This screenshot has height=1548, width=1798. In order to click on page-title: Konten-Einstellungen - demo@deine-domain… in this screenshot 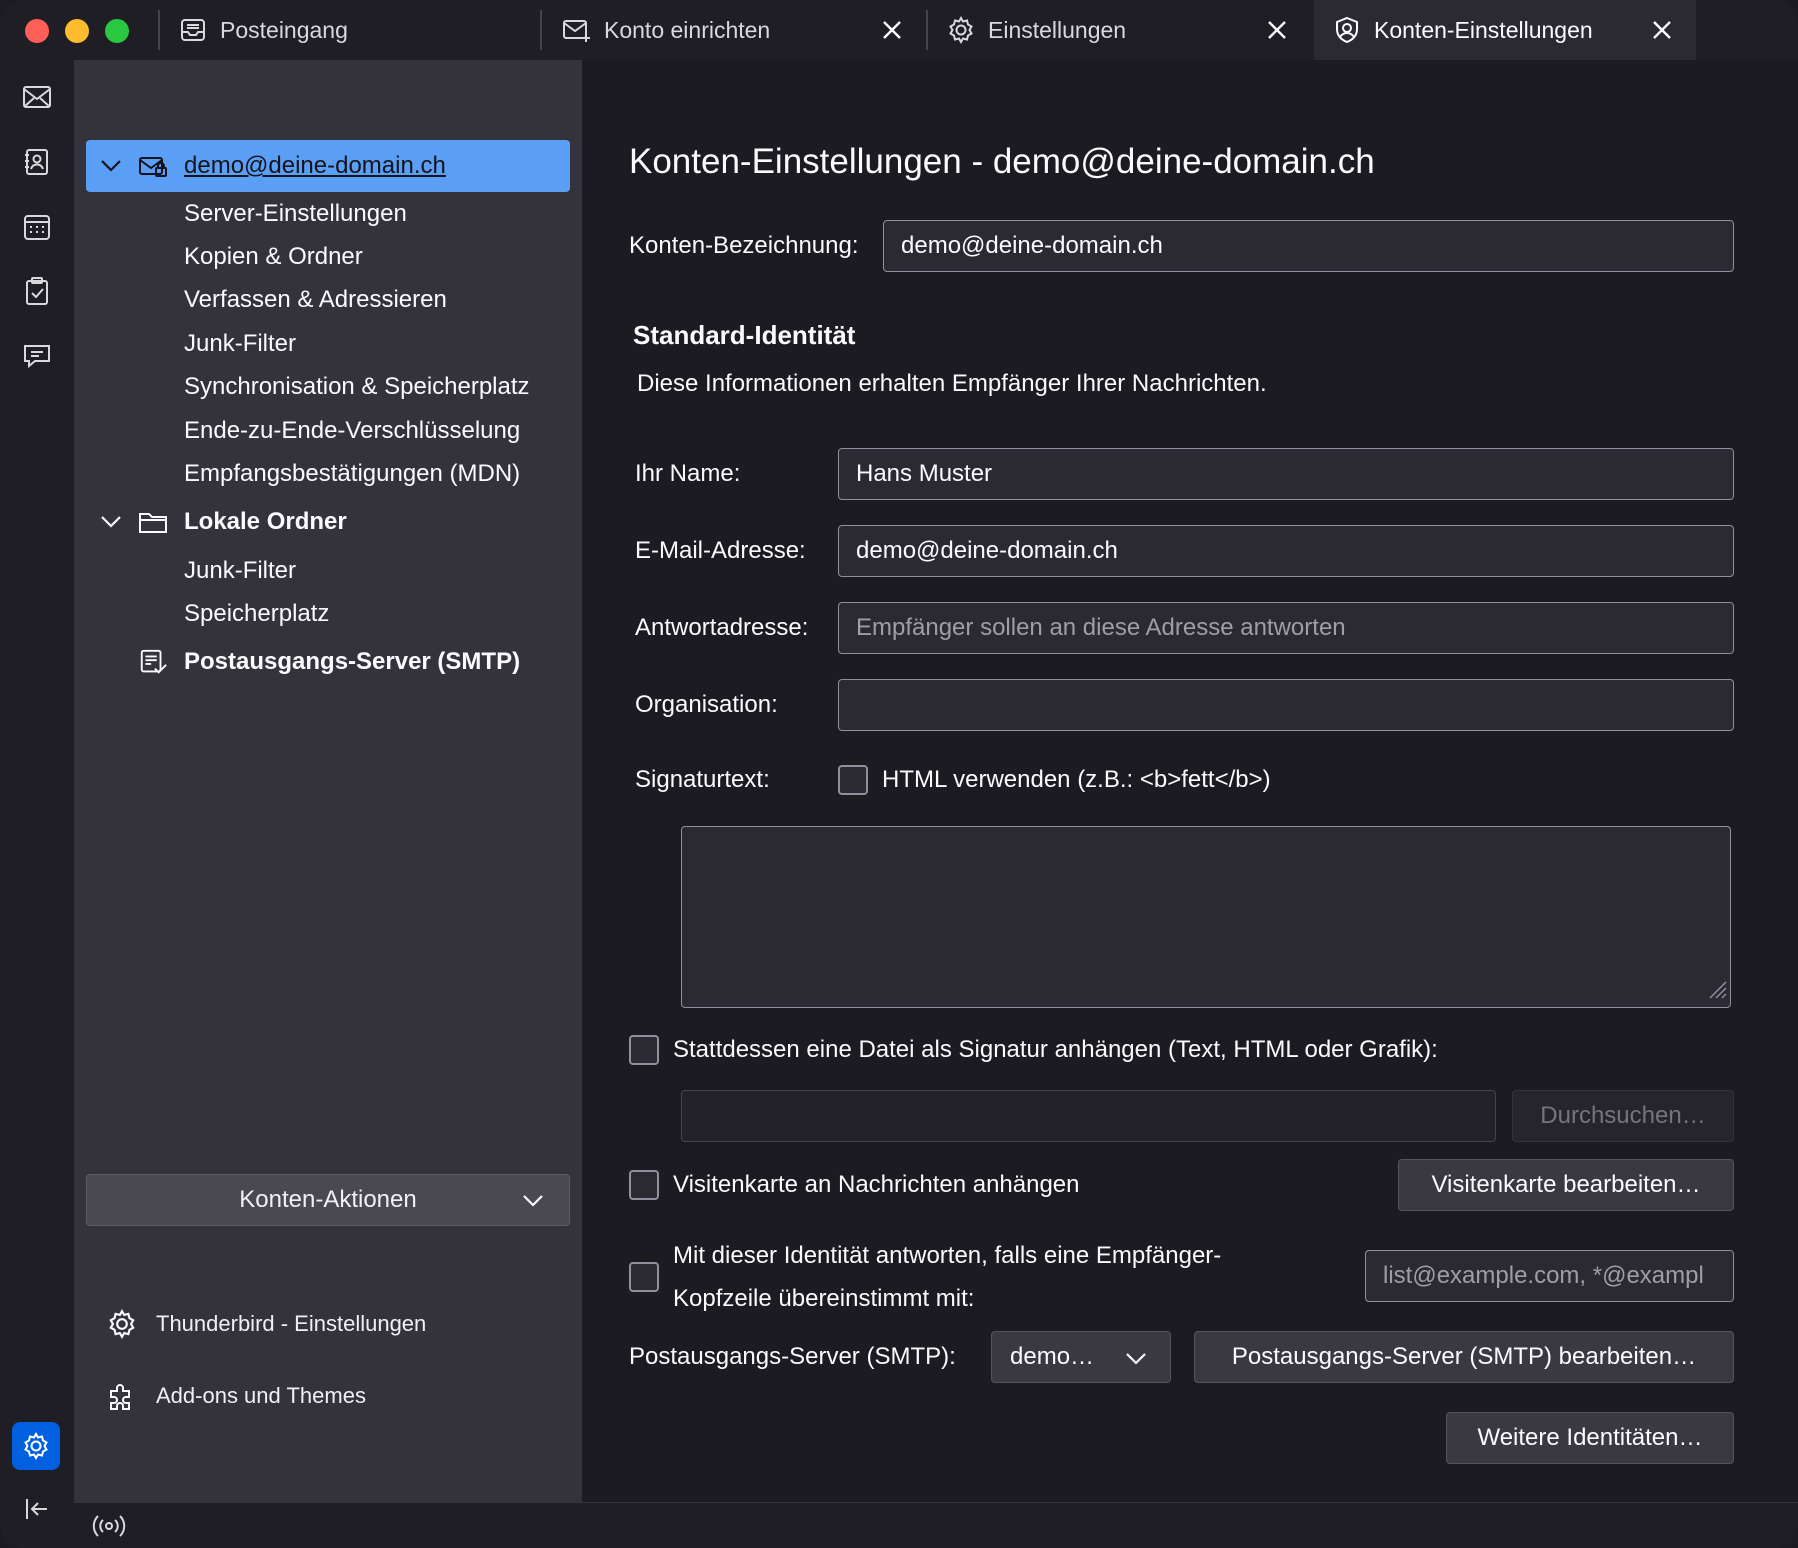, I will do `click(1002, 161)`.